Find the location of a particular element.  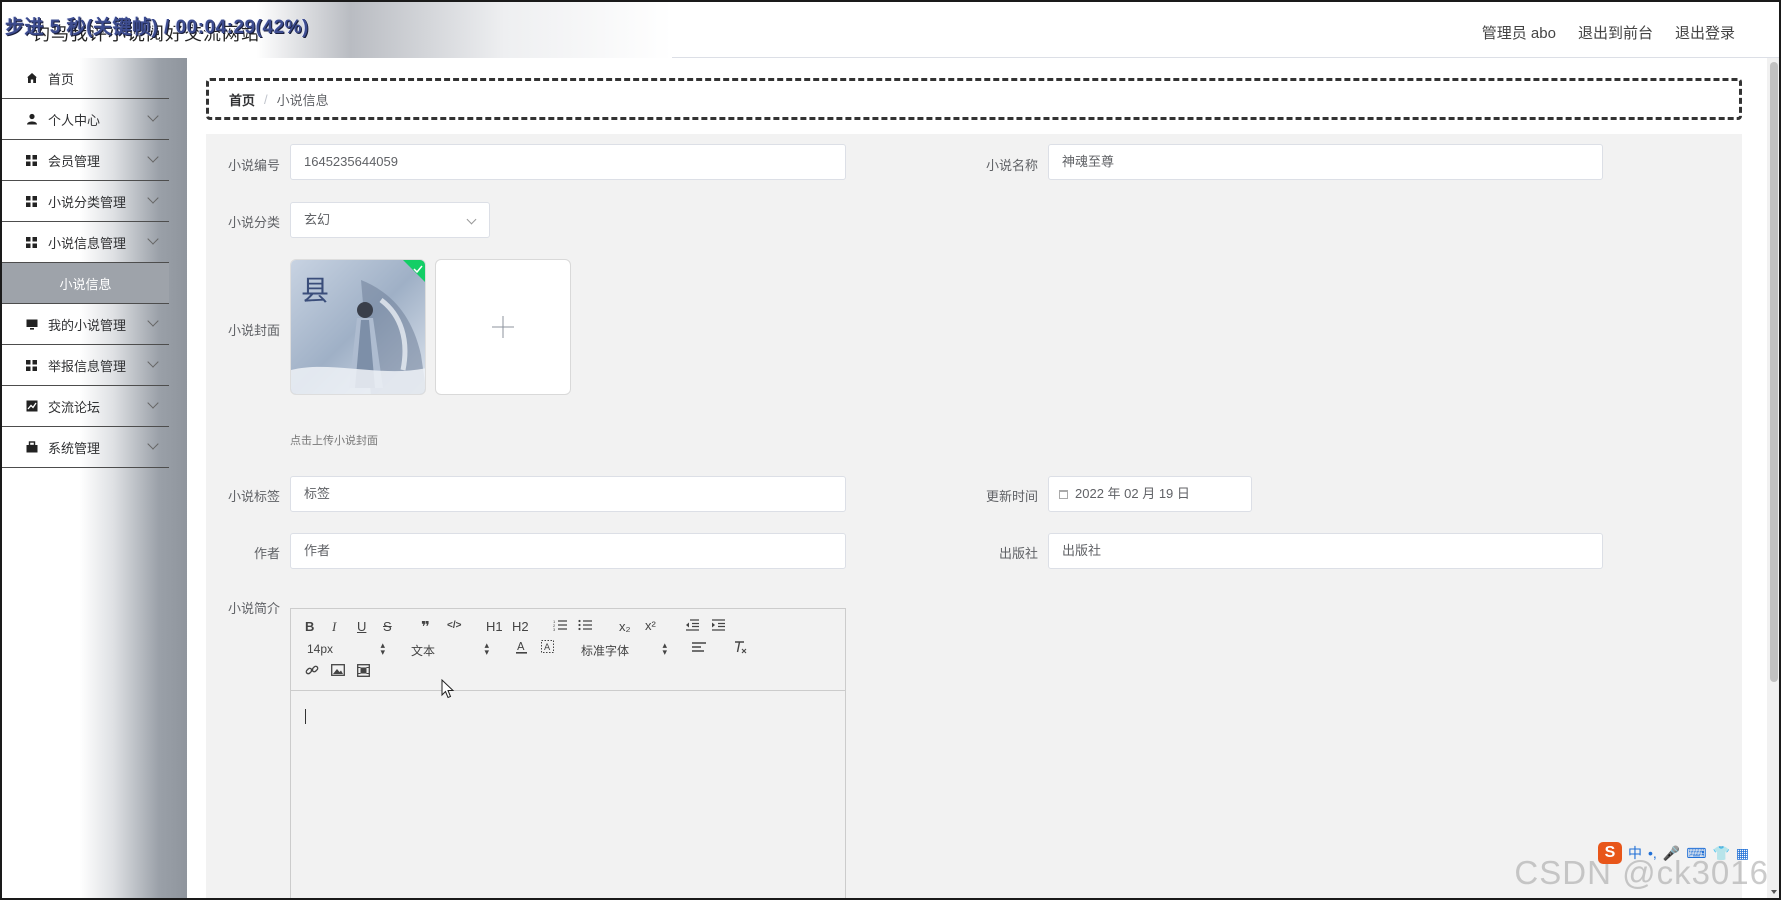

strike-button: S is located at coordinates (387, 626).